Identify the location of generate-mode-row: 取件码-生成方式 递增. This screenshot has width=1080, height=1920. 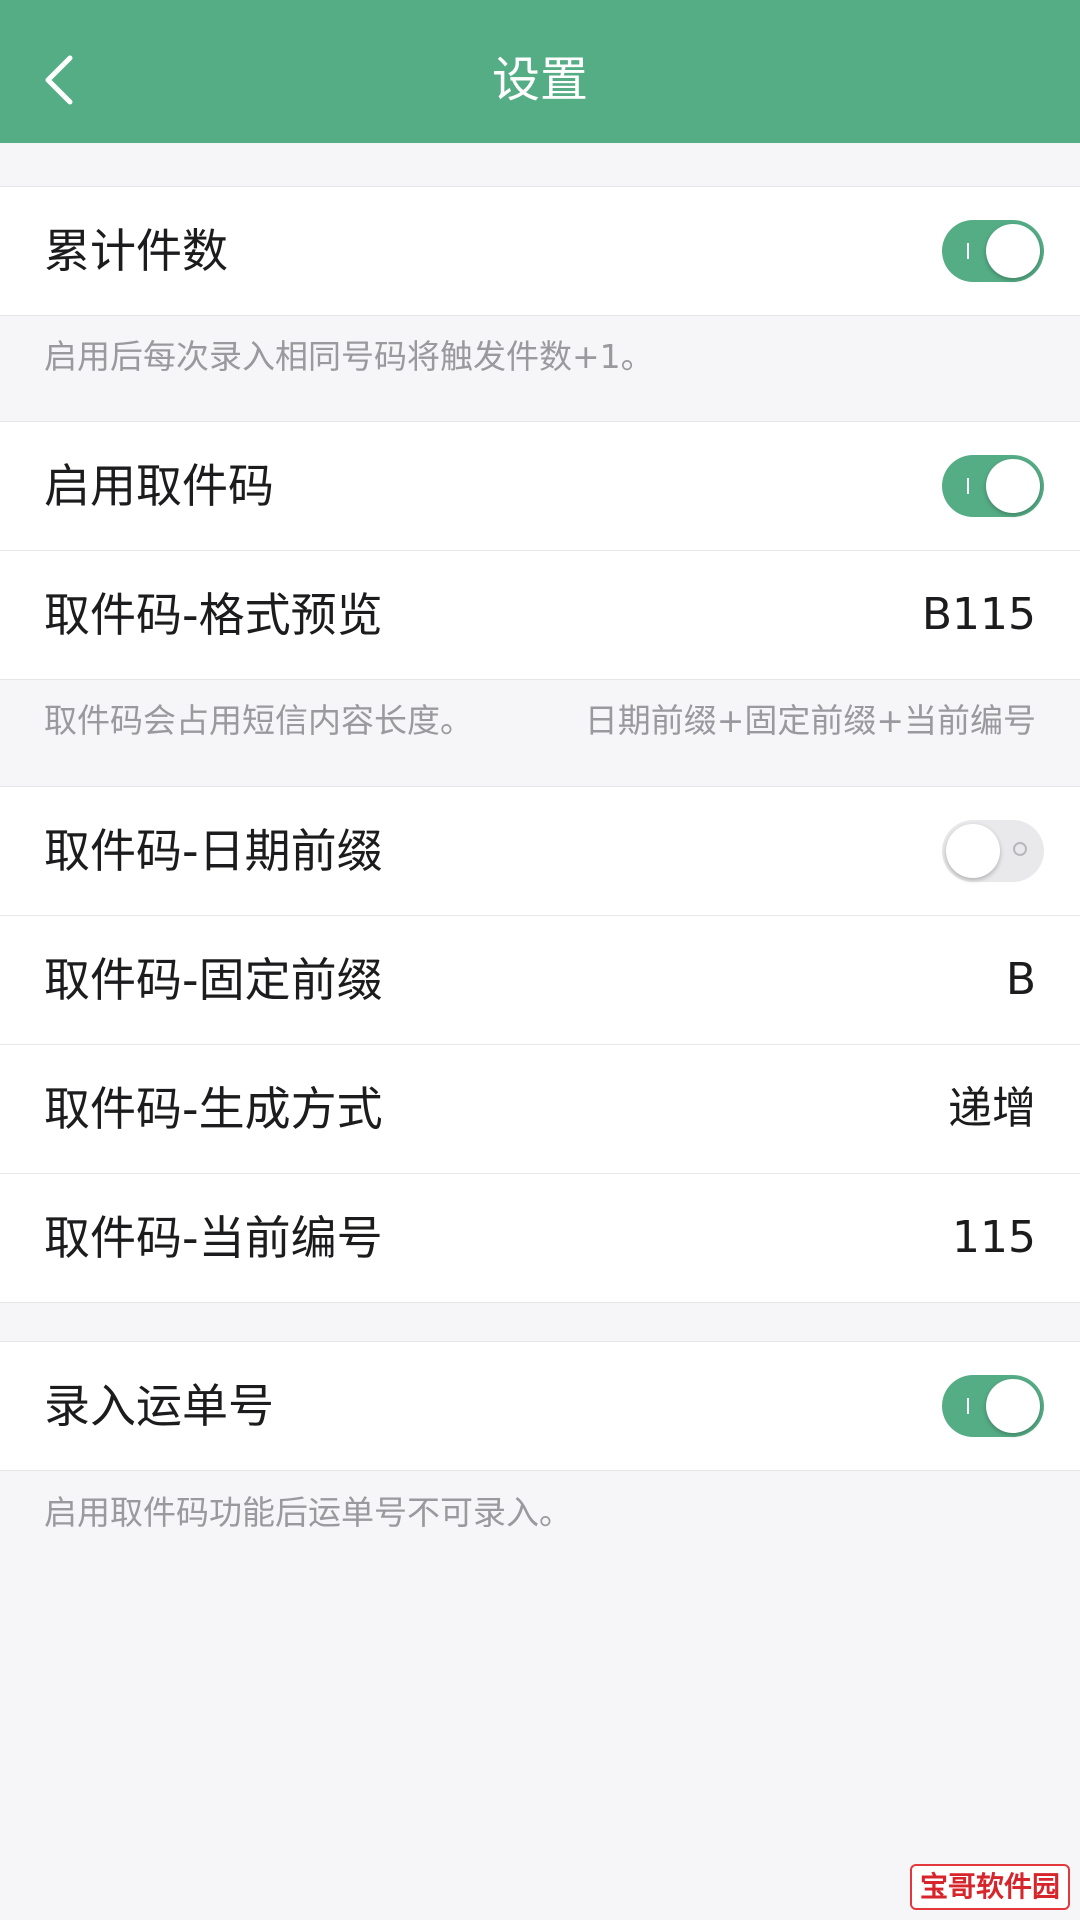
(540, 1109).